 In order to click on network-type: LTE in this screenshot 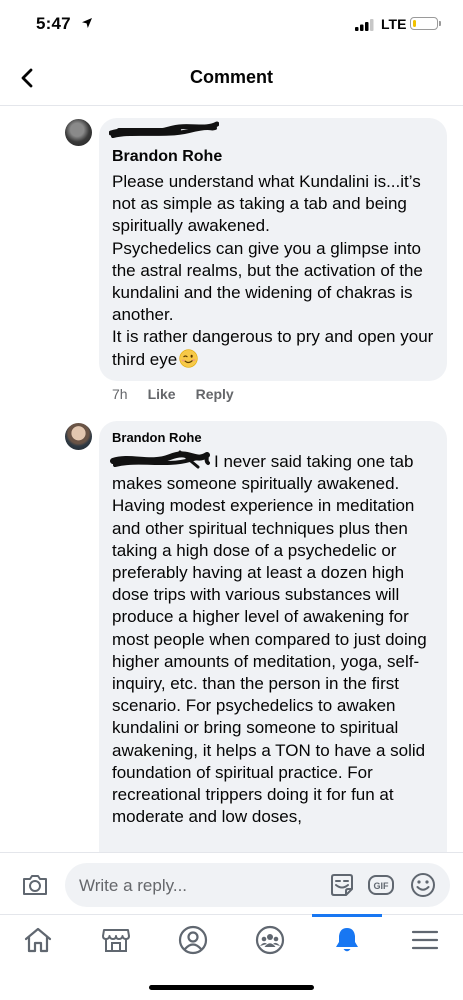, I will do `click(394, 24)`.